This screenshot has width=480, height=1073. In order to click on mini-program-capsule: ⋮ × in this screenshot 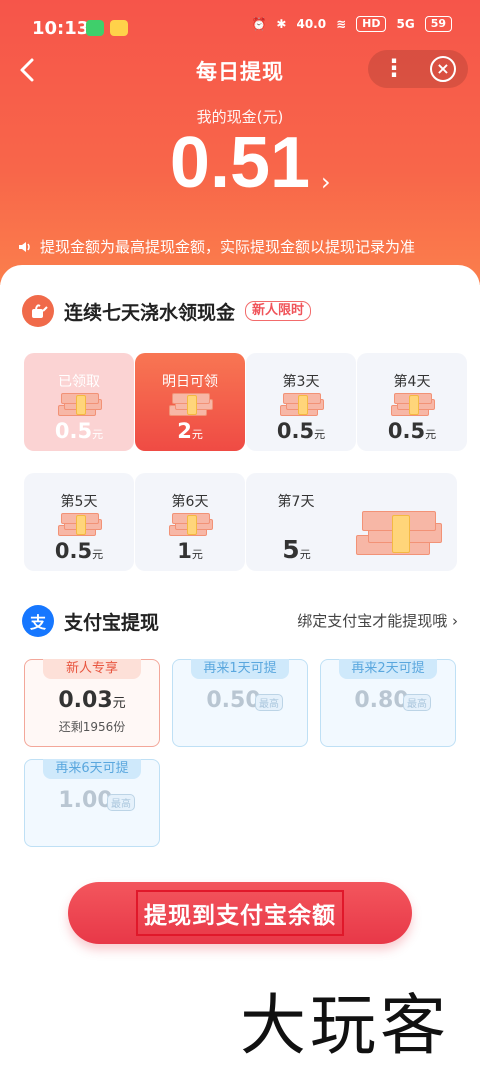, I will do `click(418, 69)`.